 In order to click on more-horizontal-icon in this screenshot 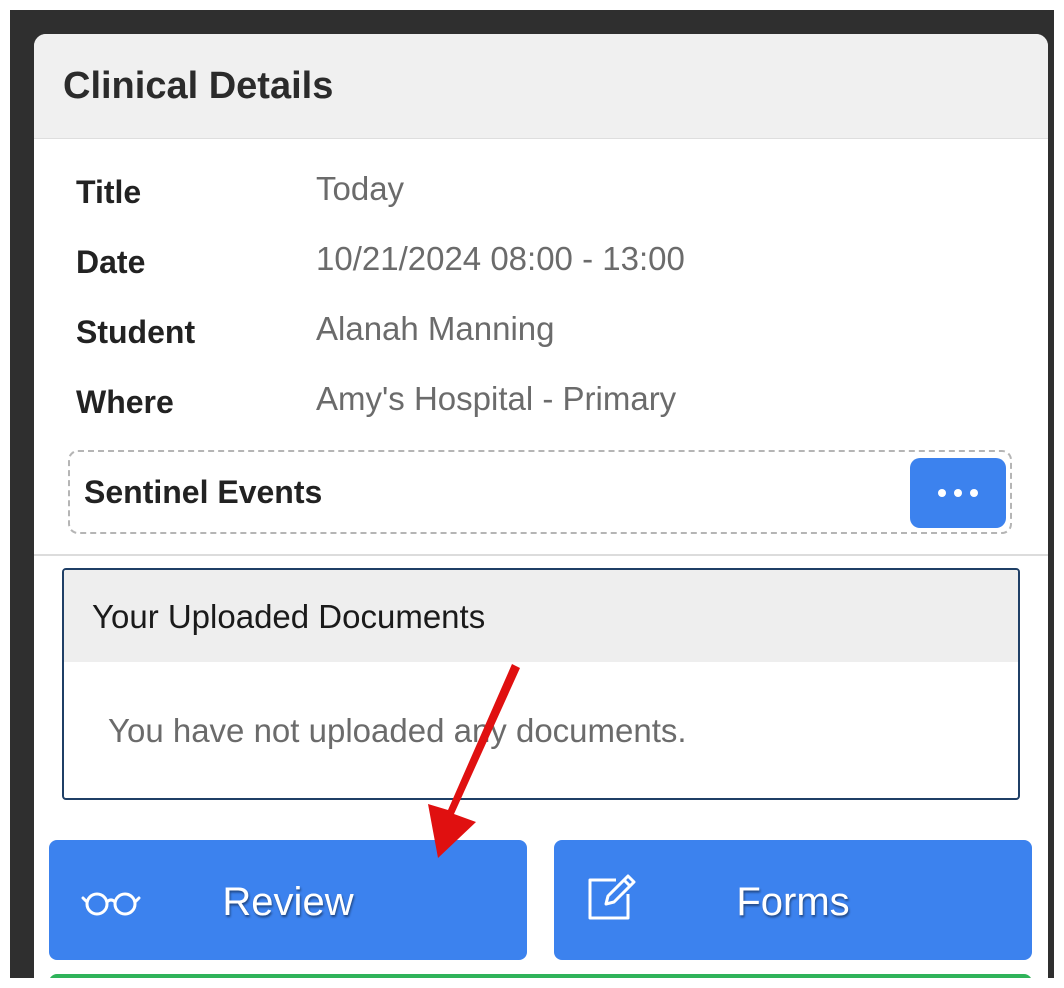, I will do `click(958, 493)`.